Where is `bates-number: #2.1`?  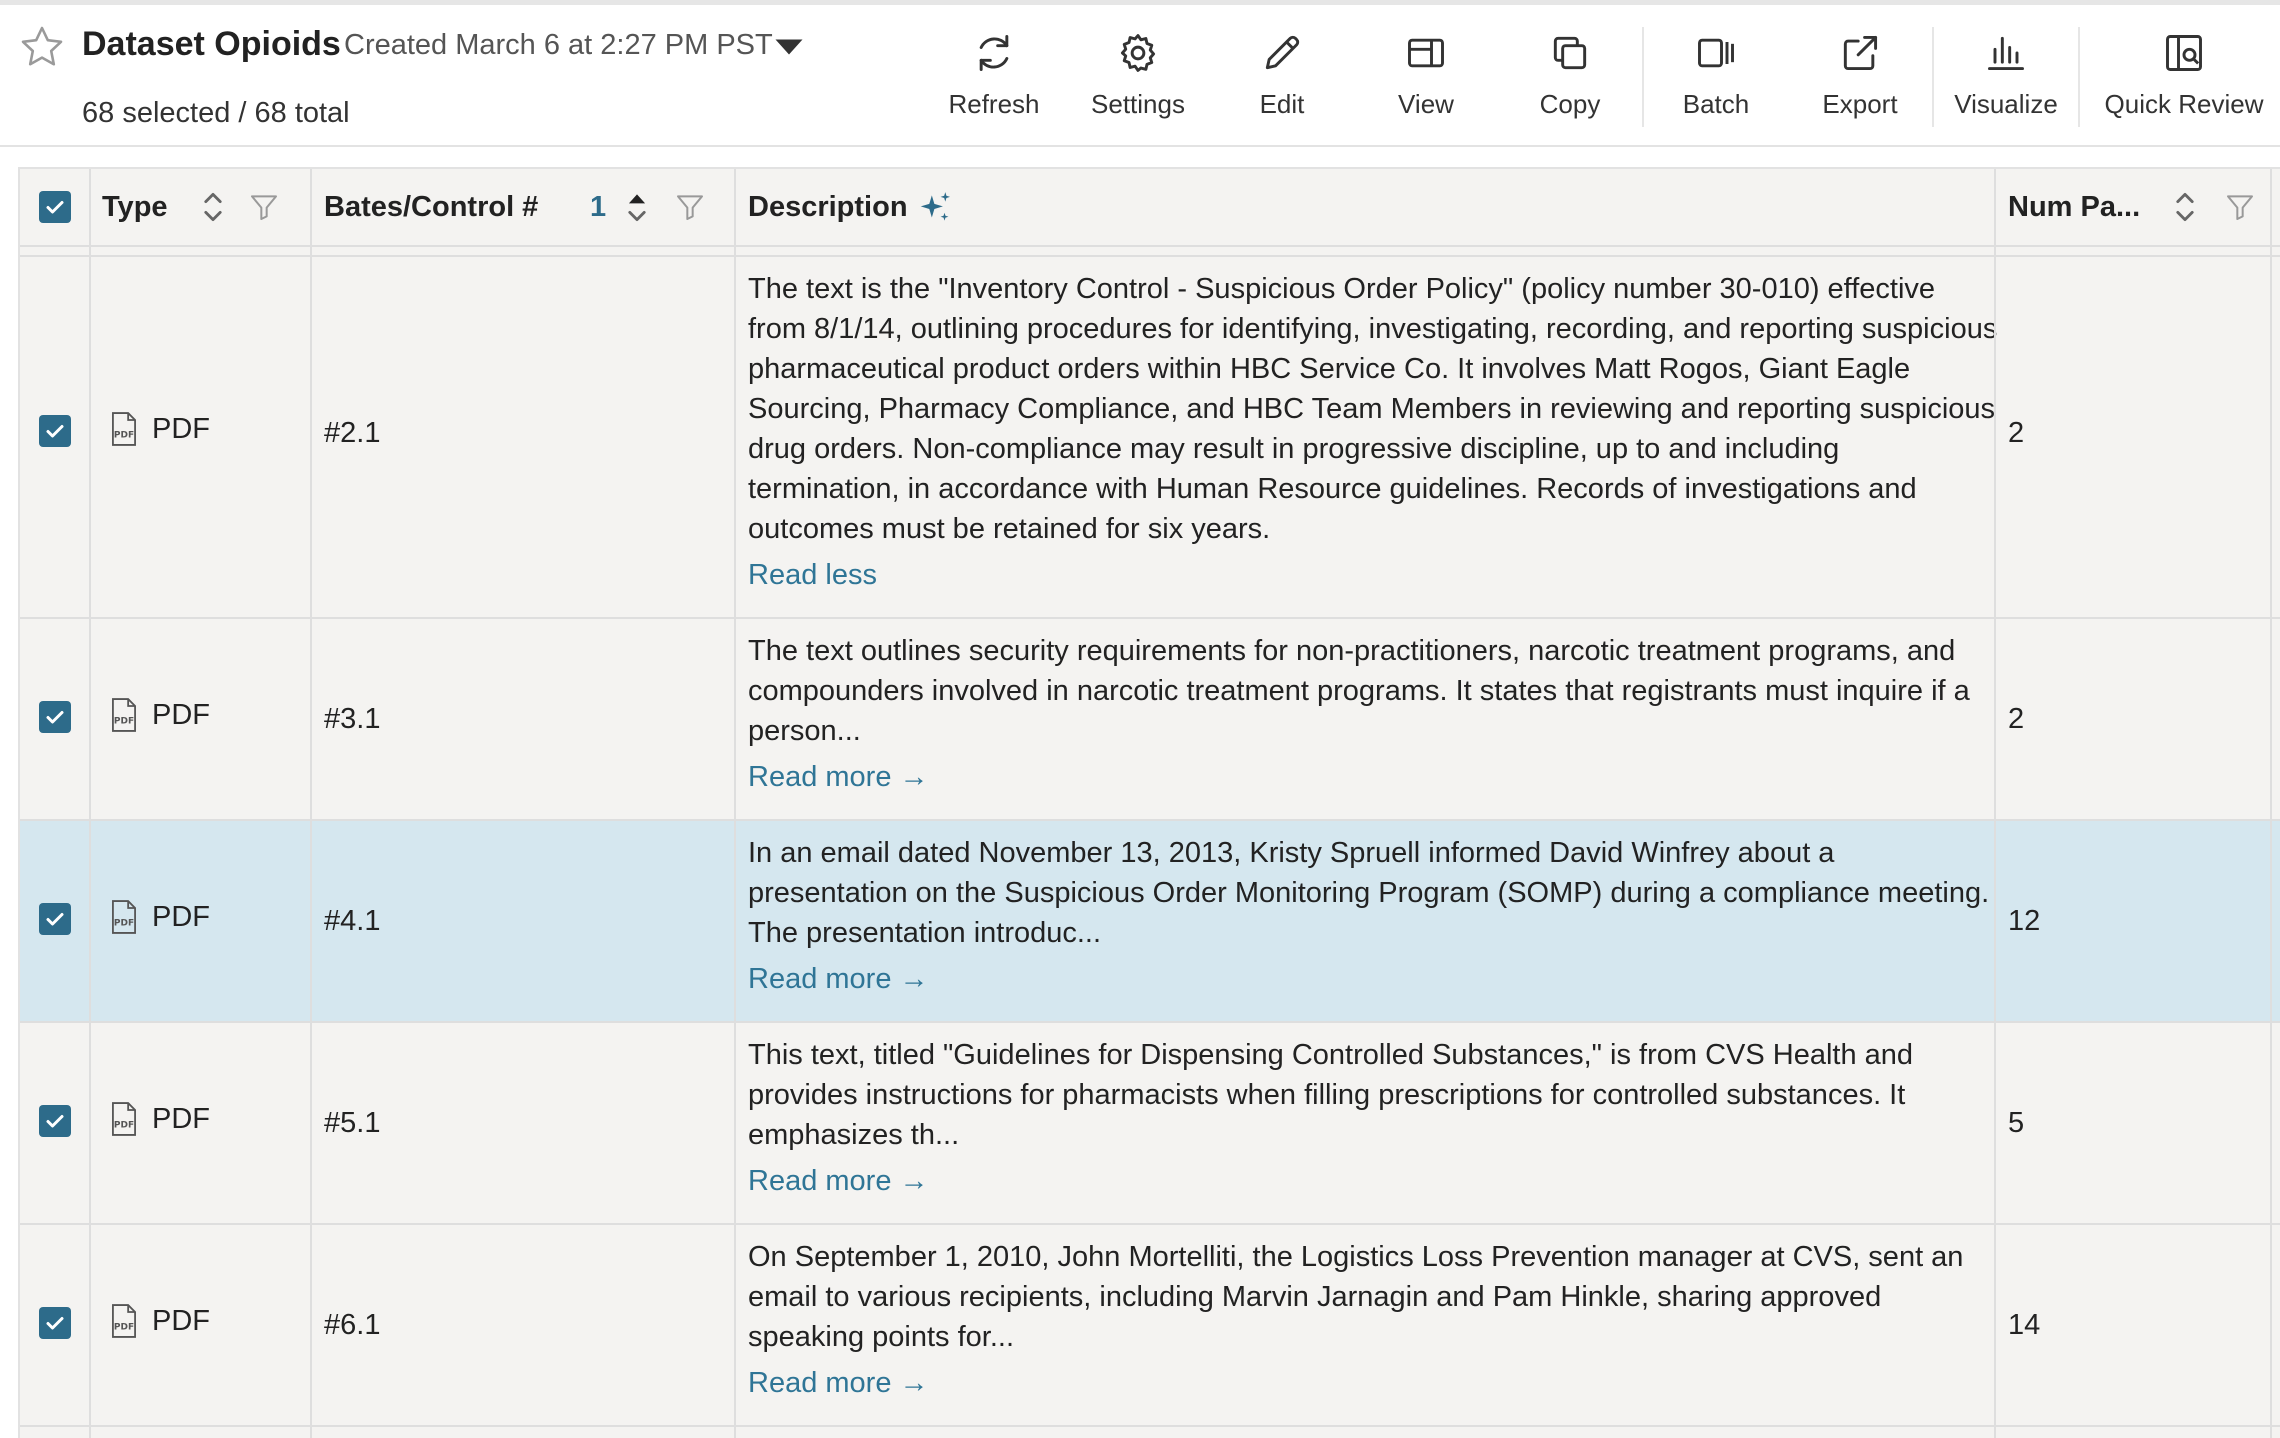
bates-number: #2.1 is located at coordinates (352, 433).